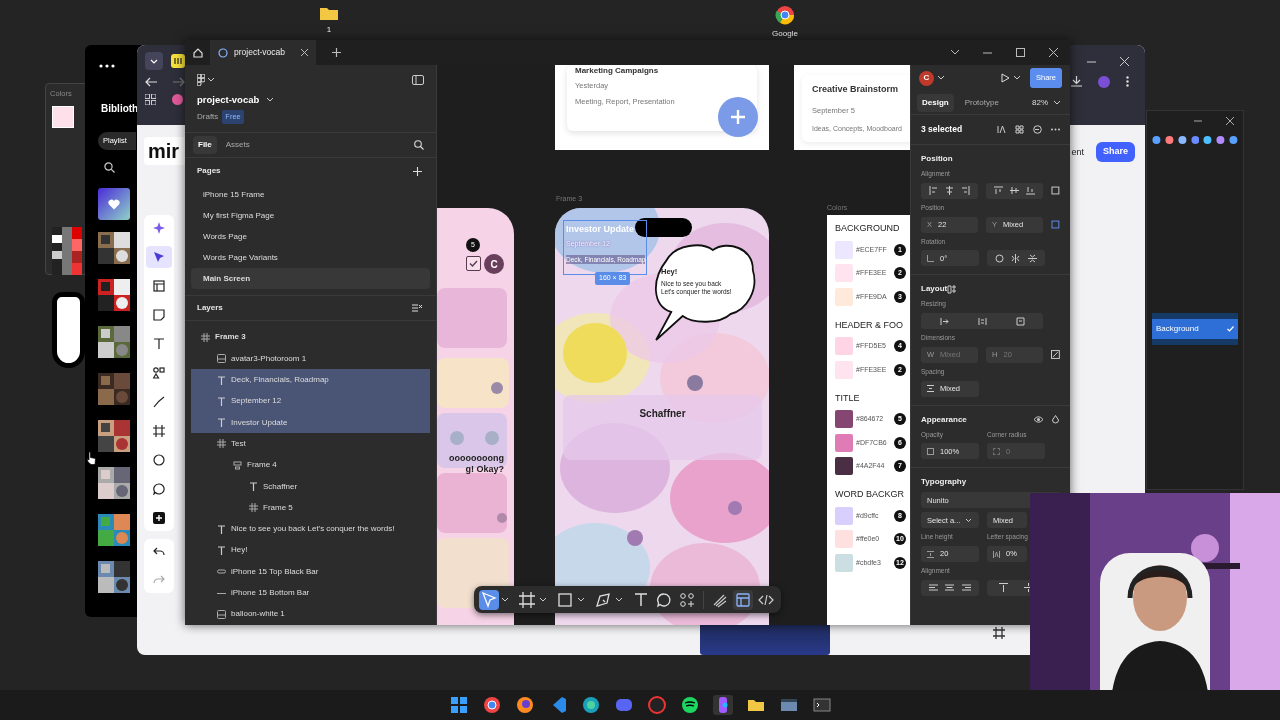 The image size is (1280, 720). Describe the element at coordinates (527, 599) in the screenshot. I see `frame-tool-button` at that location.